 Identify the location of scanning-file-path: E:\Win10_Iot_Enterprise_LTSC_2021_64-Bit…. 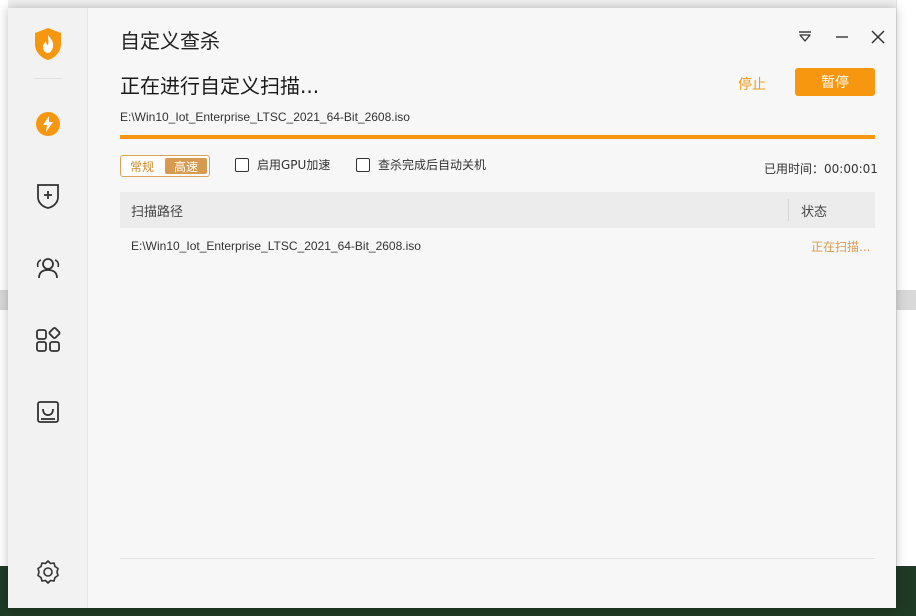
(265, 117).